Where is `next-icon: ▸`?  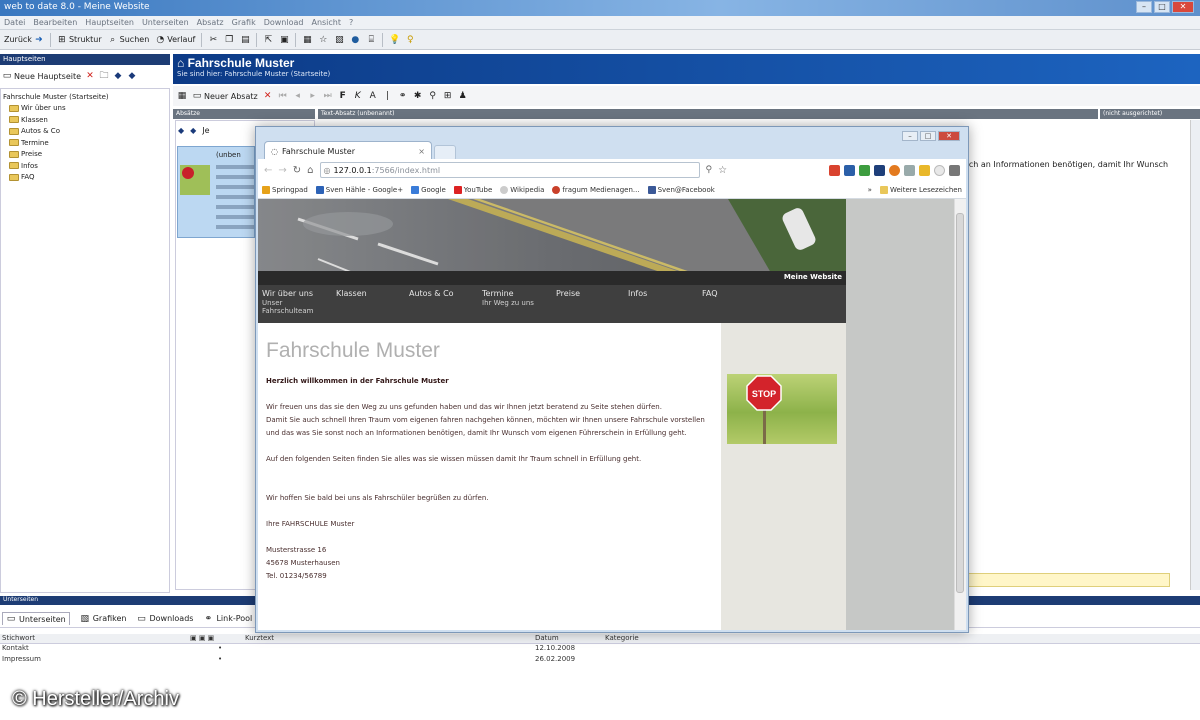 next-icon: ▸ is located at coordinates (313, 96).